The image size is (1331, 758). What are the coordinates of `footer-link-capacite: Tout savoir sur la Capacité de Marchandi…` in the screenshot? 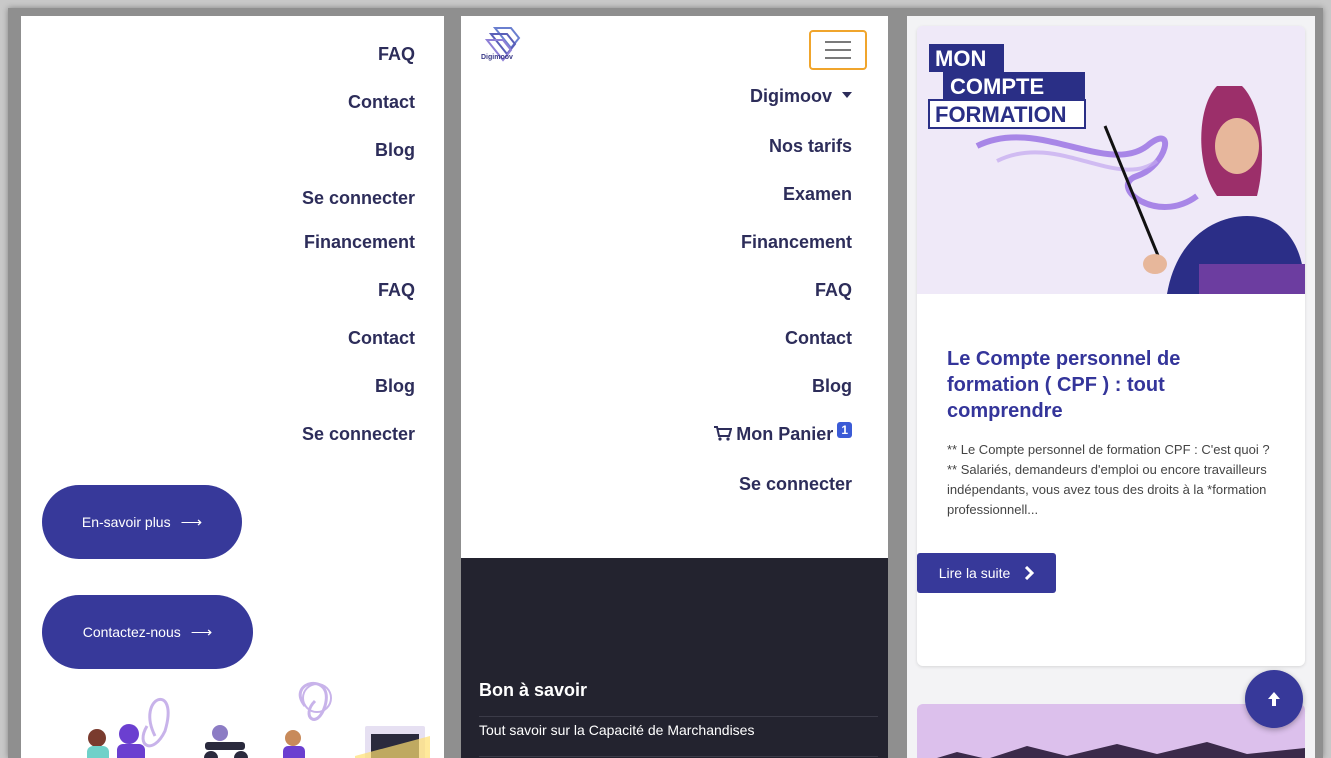 It's located at (616, 730).